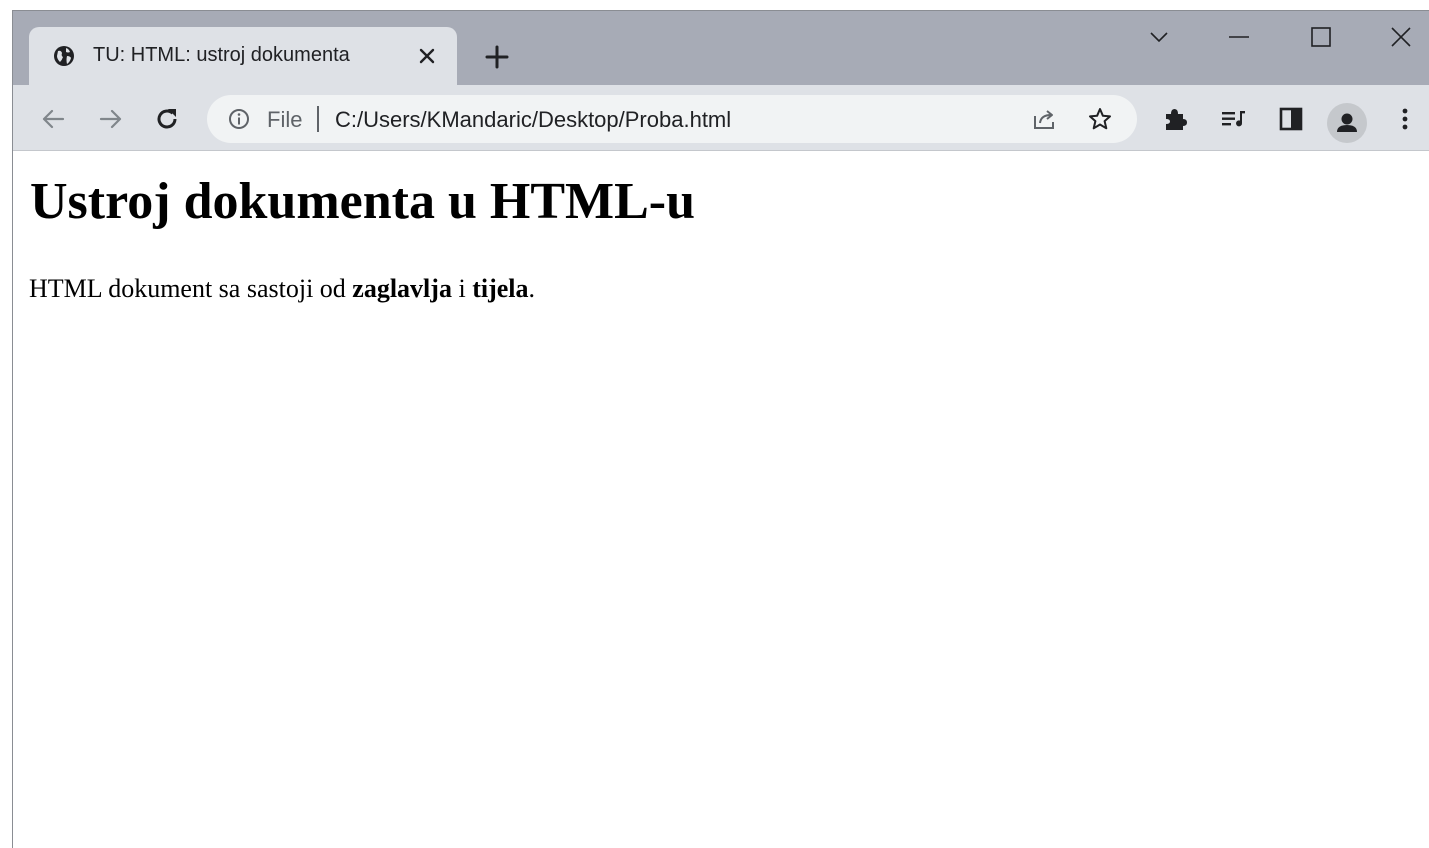 The width and height of the screenshot is (1429, 848). What do you see at coordinates (1159, 37) in the screenshot?
I see `chevron-down-icon` at bounding box center [1159, 37].